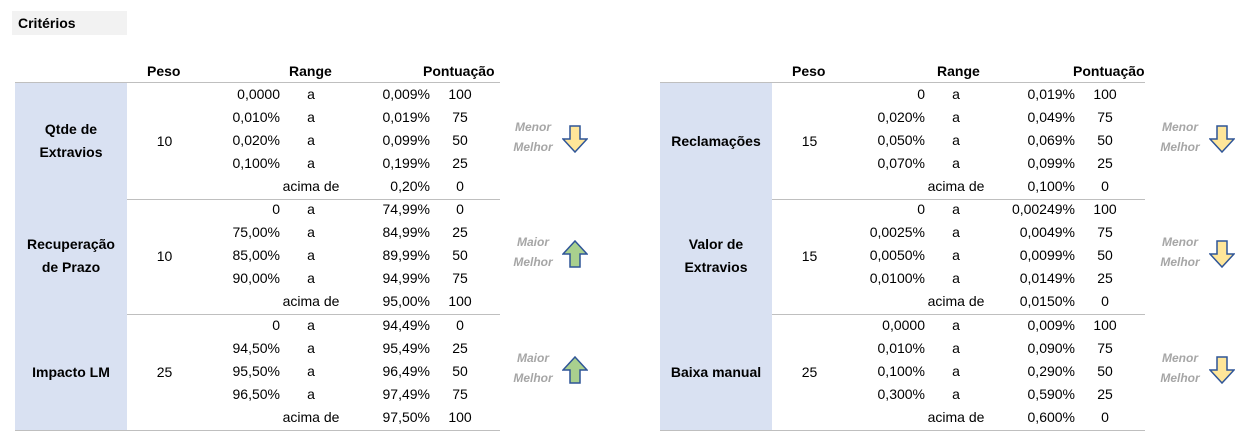 The height and width of the screenshot is (439, 1250). What do you see at coordinates (406, 301) in the screenshot?
I see `range-high: 95,00%` at bounding box center [406, 301].